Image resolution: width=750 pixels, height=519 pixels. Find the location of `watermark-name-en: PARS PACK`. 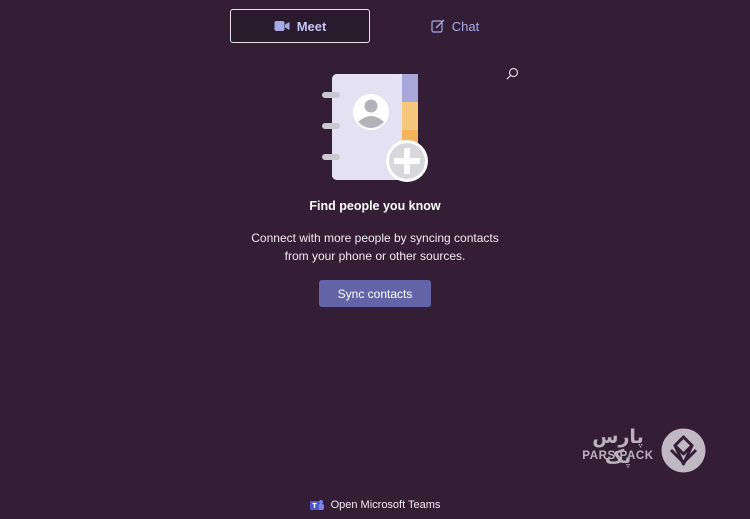

watermark-name-en: PARS PACK is located at coordinates (618, 456).